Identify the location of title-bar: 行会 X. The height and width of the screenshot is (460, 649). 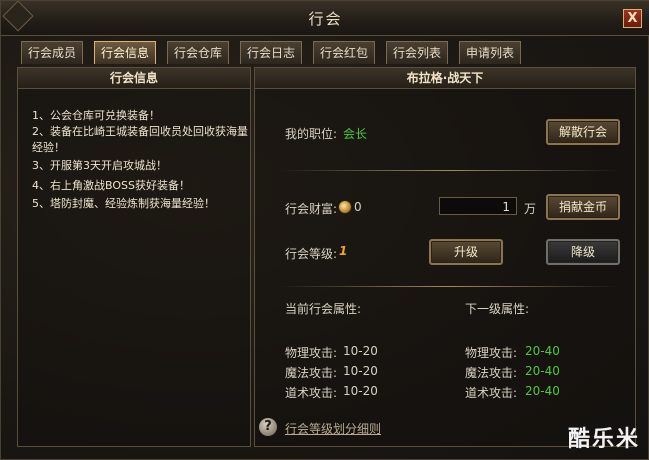
(325, 18).